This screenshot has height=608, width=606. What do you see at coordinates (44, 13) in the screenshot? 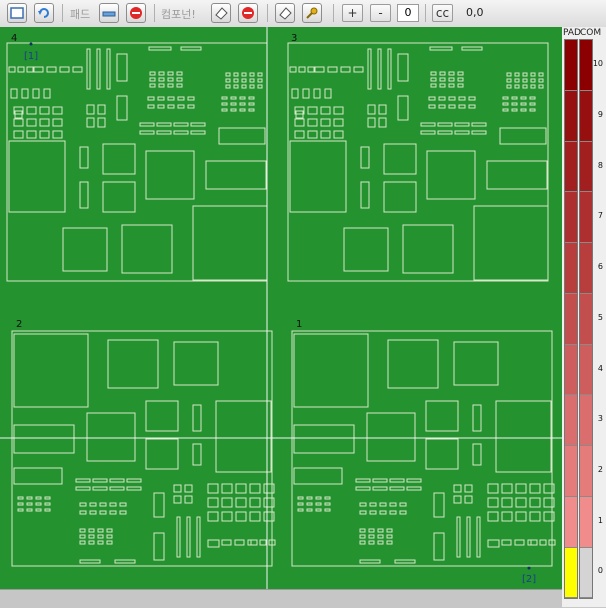
I see `refresh-icon` at bounding box center [44, 13].